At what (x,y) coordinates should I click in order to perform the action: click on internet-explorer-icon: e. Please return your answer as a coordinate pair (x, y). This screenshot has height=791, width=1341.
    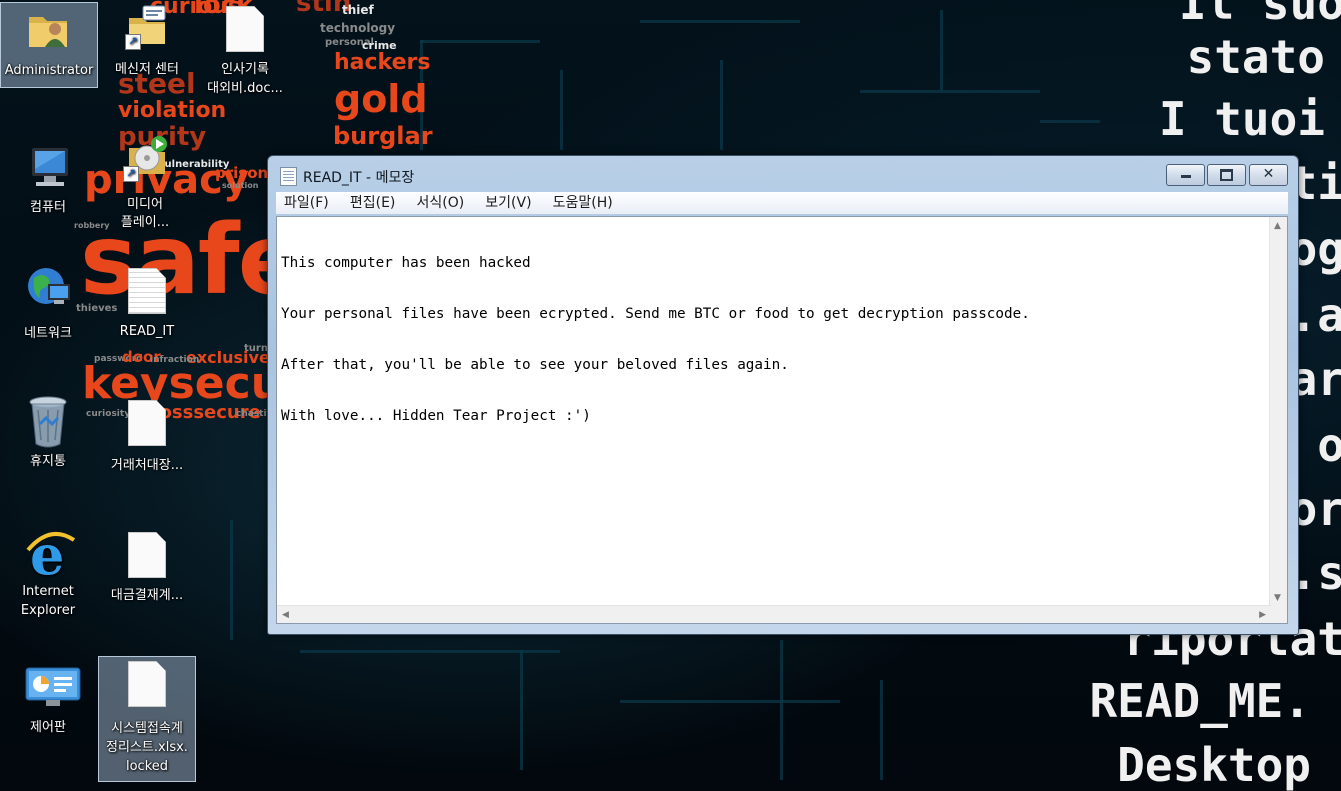
    Looking at the image, I should click on (50, 555).